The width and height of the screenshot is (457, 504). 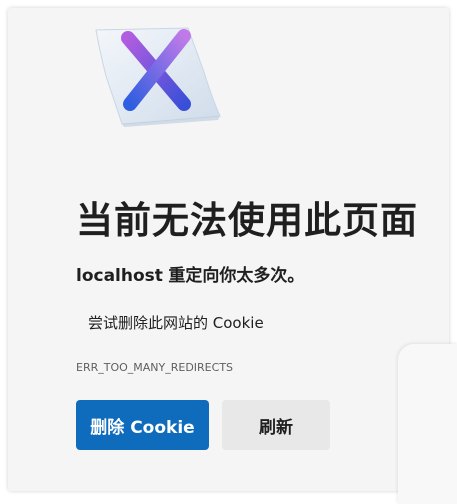 What do you see at coordinates (119, 276) in the screenshot?
I see `host-name: localhost` at bounding box center [119, 276].